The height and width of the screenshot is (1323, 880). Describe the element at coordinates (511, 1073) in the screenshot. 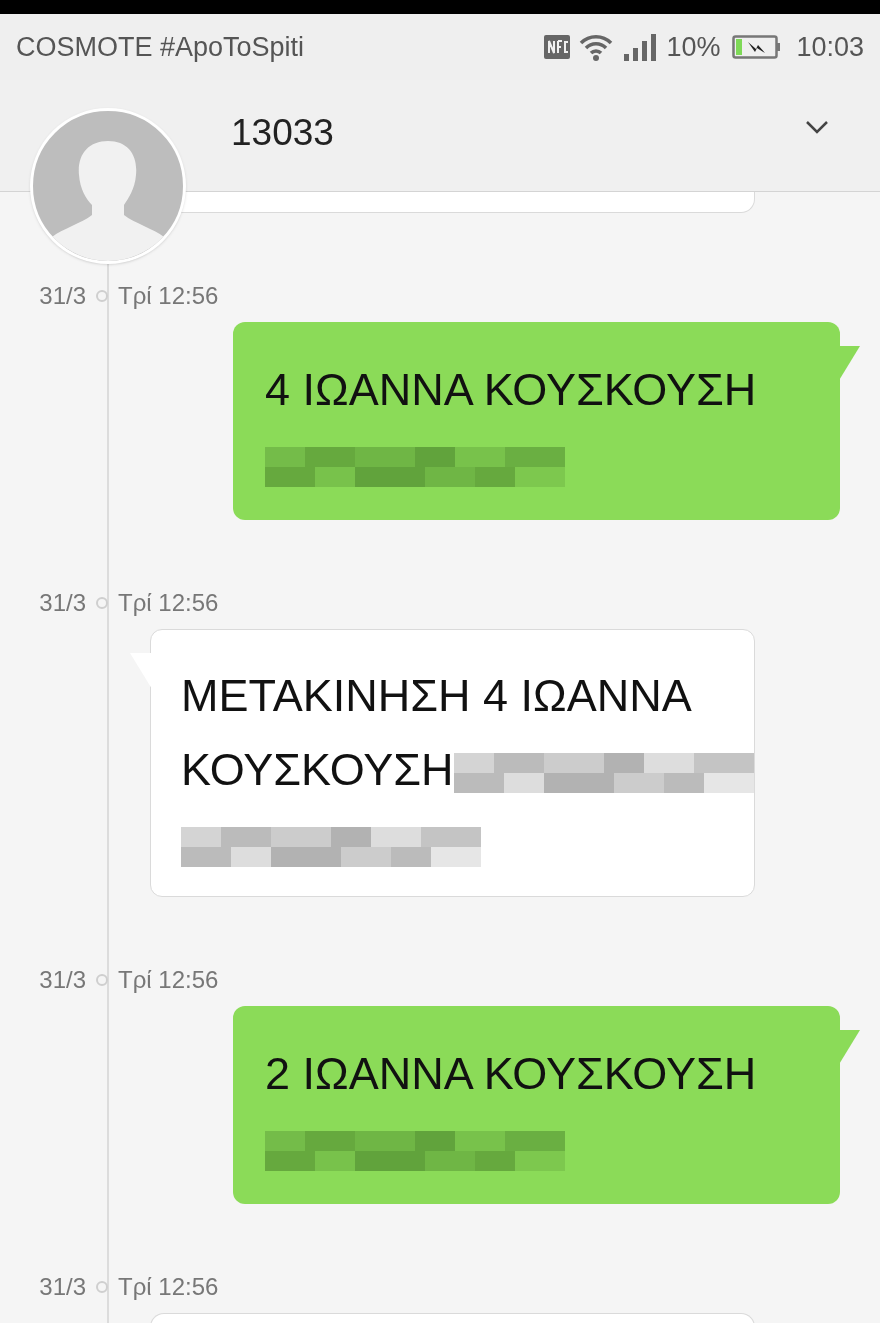

I see `message-text: 2 ΙΩΑΝΝΑ ΚΟΥΣΚΟΥΣΗ` at that location.